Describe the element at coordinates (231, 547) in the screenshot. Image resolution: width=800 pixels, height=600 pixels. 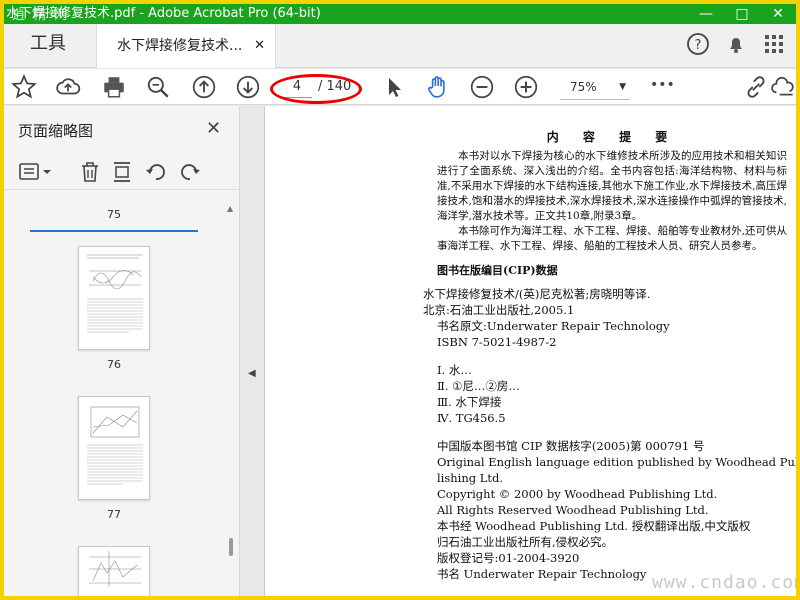
I see `scrollbar-thumb` at that location.